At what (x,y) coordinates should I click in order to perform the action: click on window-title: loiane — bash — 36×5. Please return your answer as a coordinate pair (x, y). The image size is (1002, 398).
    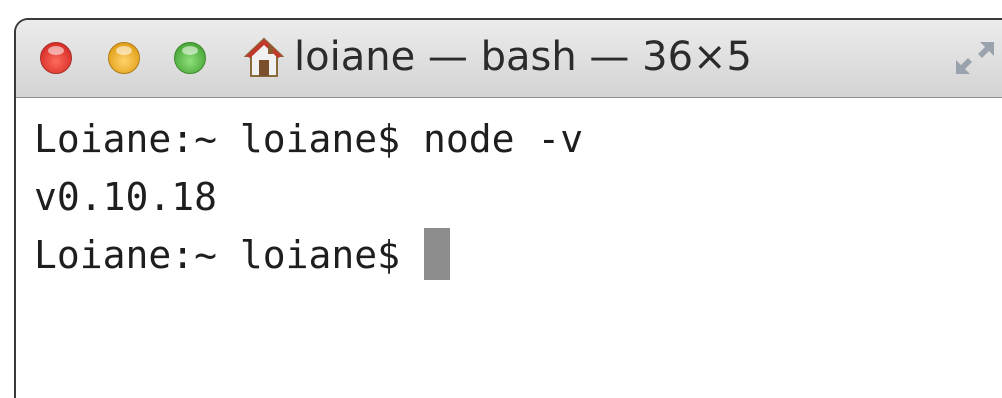
    Looking at the image, I should click on (523, 57).